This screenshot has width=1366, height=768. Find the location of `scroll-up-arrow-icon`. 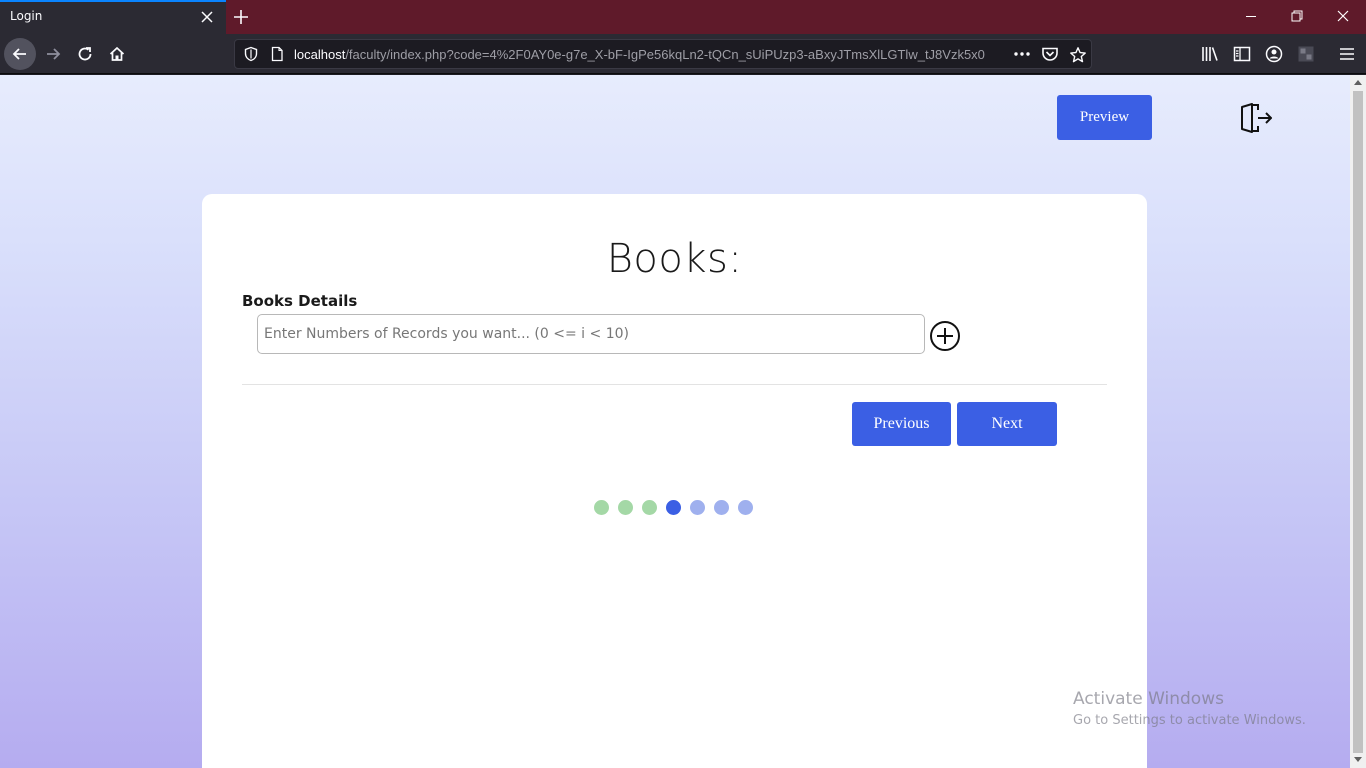

scroll-up-arrow-icon is located at coordinates (1358, 82).